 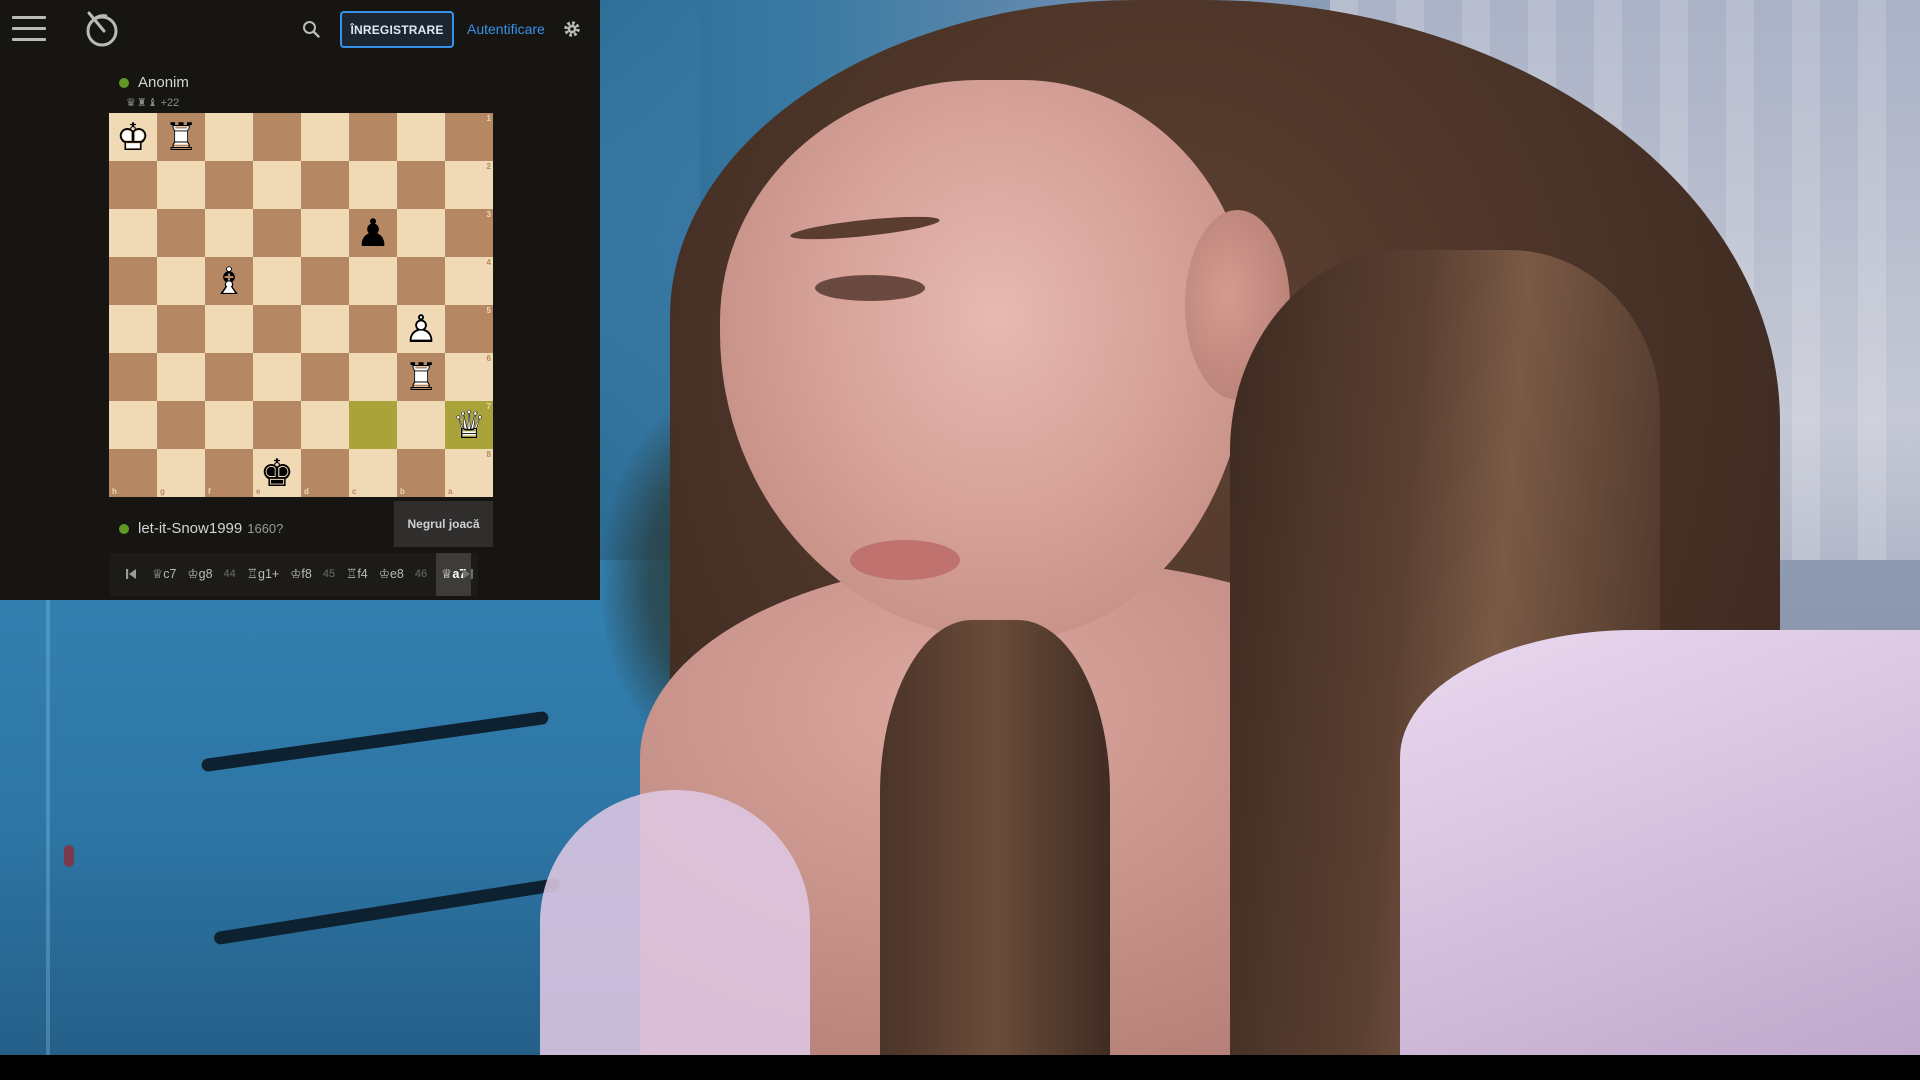 I want to click on move-item: ♖g1+, so click(x=263, y=574).